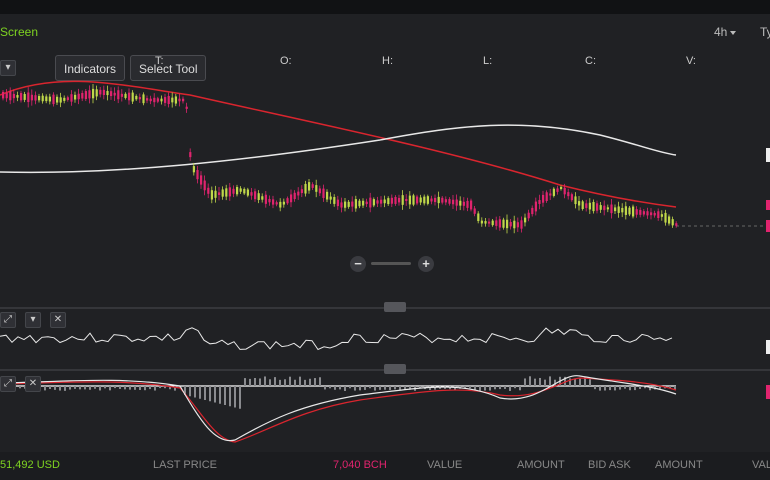  I want to click on plus-icon: +, so click(426, 264).